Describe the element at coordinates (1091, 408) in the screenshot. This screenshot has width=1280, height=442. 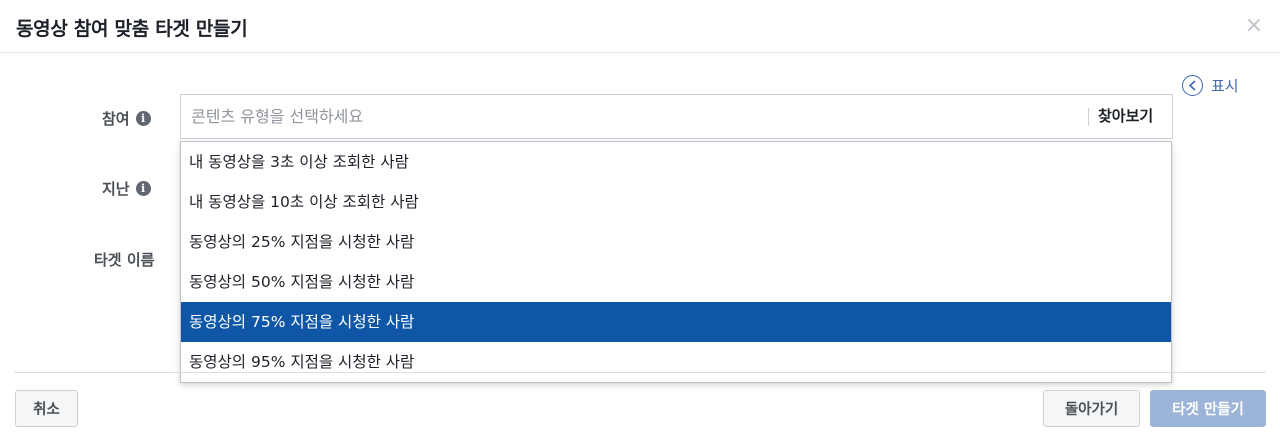
I see `back-button: 돌아가기` at that location.